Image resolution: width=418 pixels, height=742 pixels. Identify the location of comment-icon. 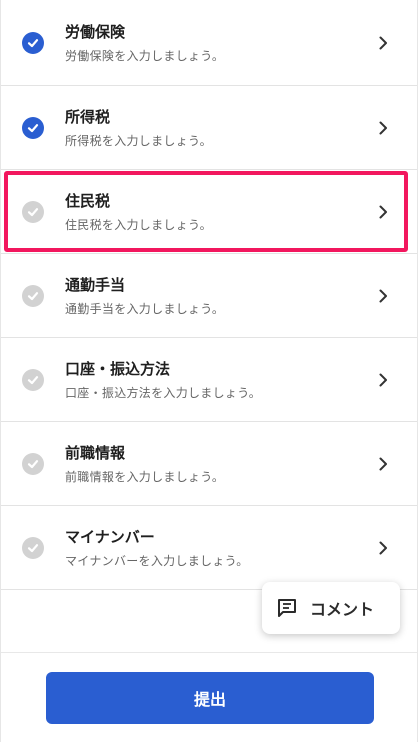
(287, 608).